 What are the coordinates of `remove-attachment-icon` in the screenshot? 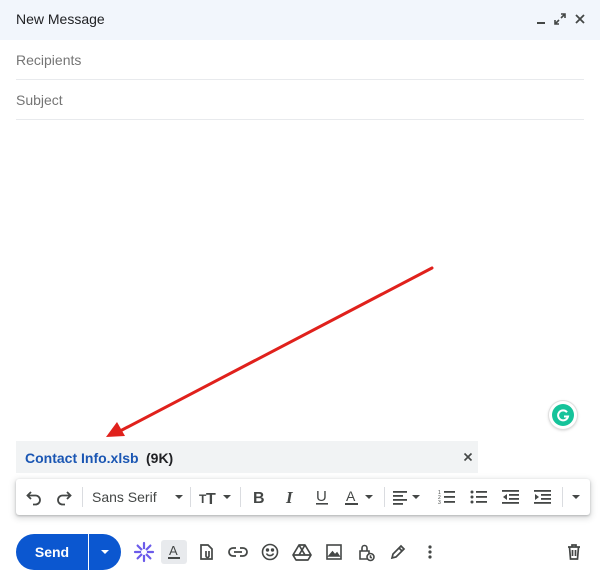 It's located at (468, 457).